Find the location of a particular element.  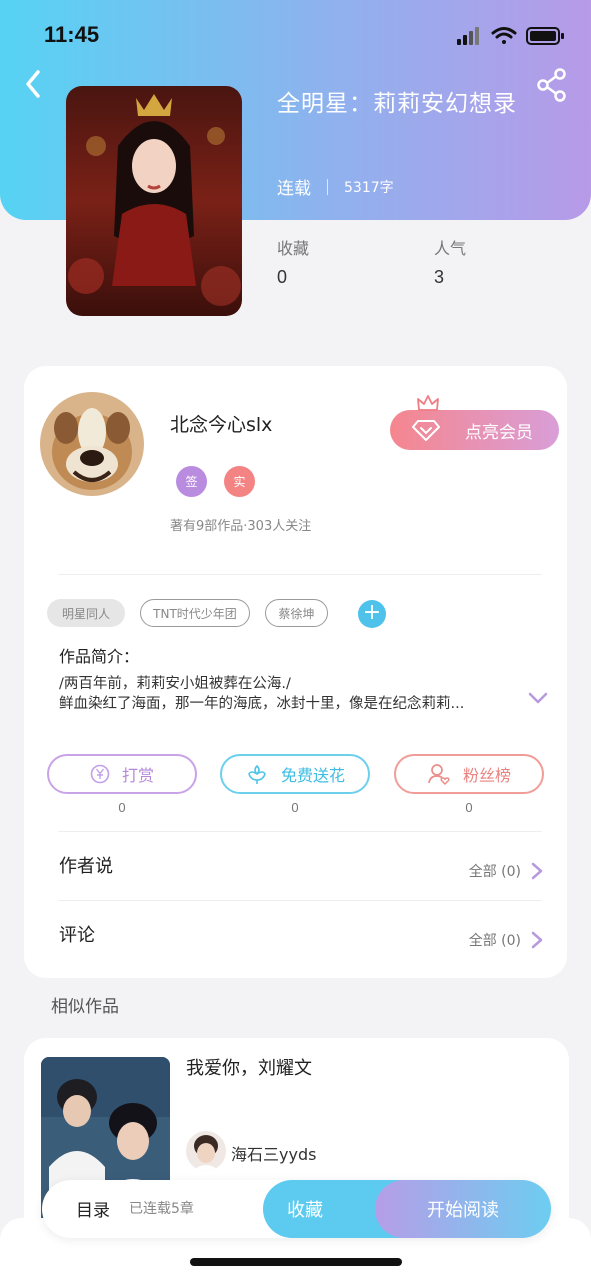

status-icons is located at coordinates (510, 36).